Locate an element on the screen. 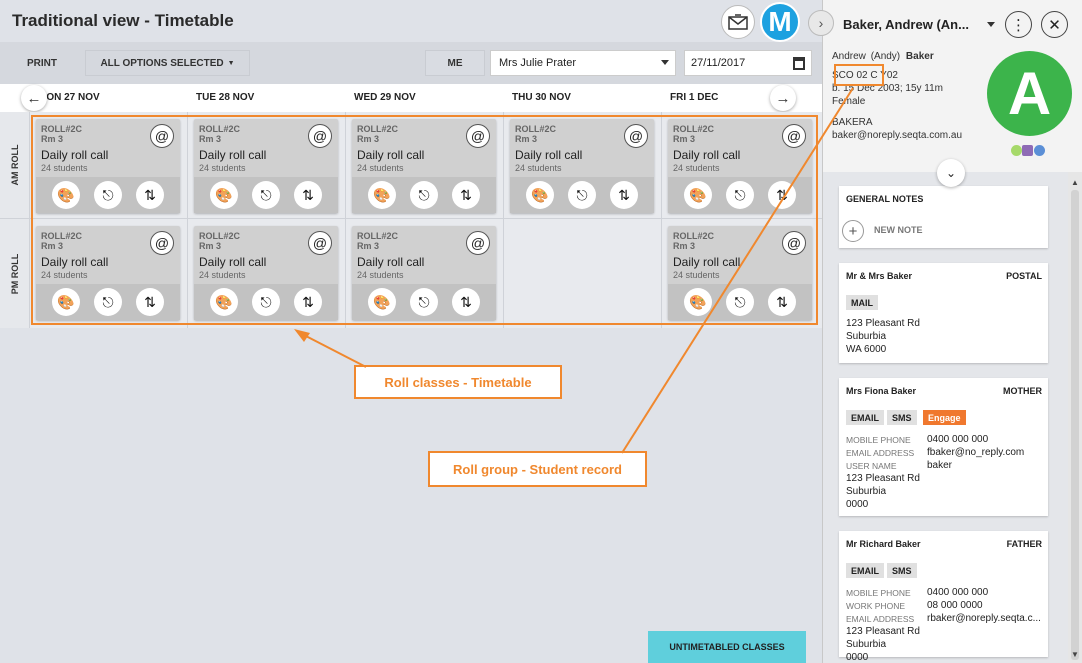 The height and width of the screenshot is (663, 1082). me-button: ME is located at coordinates (455, 63).